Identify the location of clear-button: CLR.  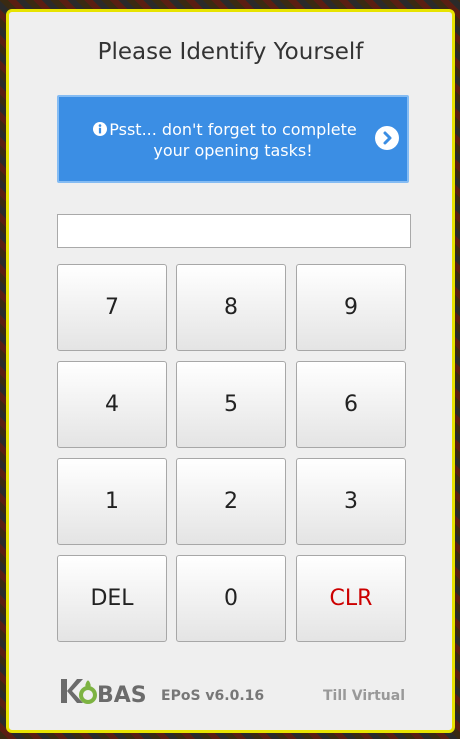
(351, 598).